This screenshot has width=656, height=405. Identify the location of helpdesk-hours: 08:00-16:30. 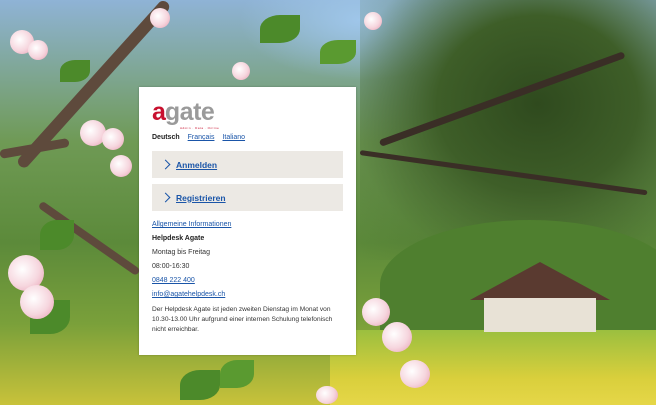
(171, 266).